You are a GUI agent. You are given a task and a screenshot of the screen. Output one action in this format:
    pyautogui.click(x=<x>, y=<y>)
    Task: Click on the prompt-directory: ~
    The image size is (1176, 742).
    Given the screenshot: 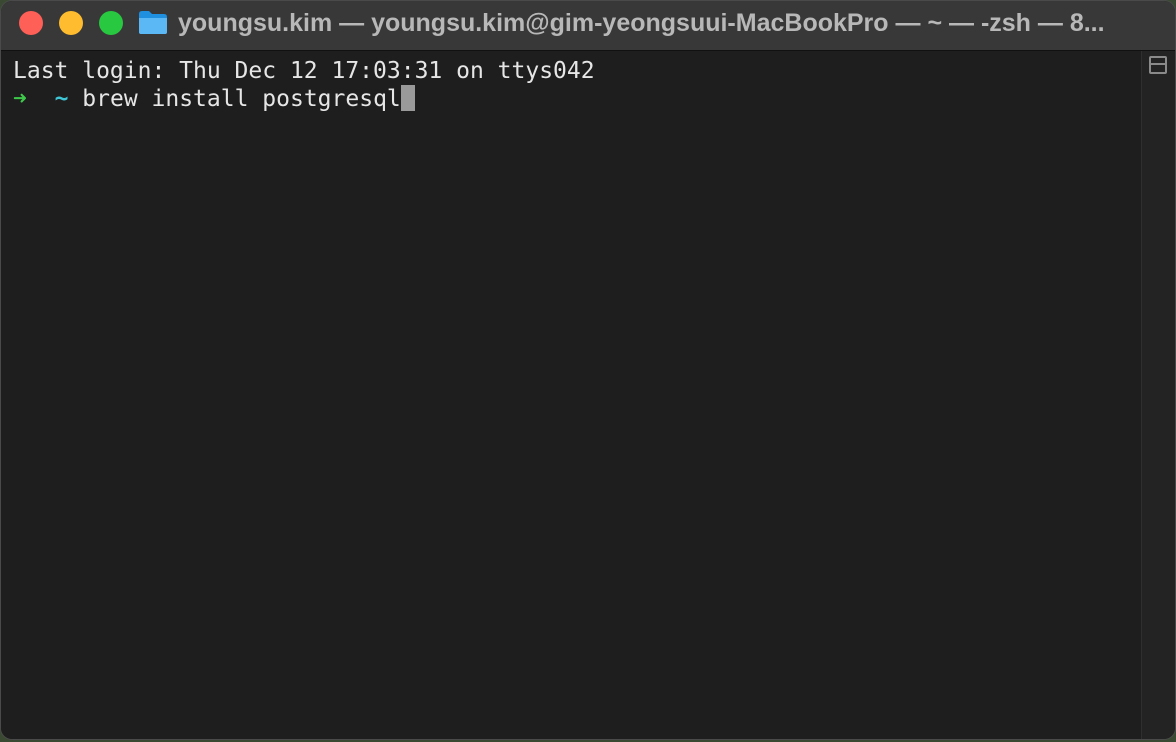 What is the action you would take?
    pyautogui.click(x=61, y=99)
    